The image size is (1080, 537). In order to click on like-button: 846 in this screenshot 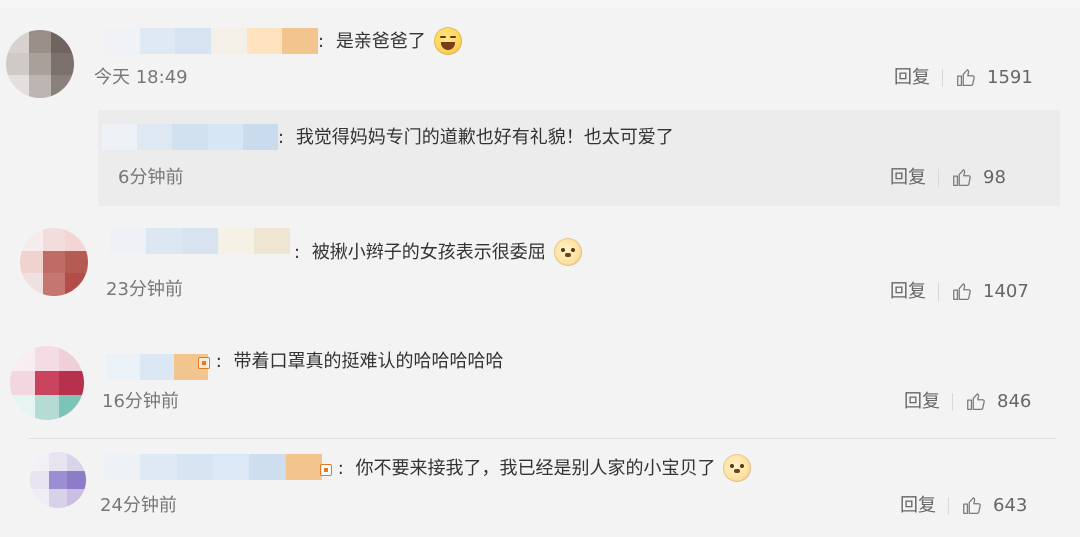, I will do `click(998, 402)`.